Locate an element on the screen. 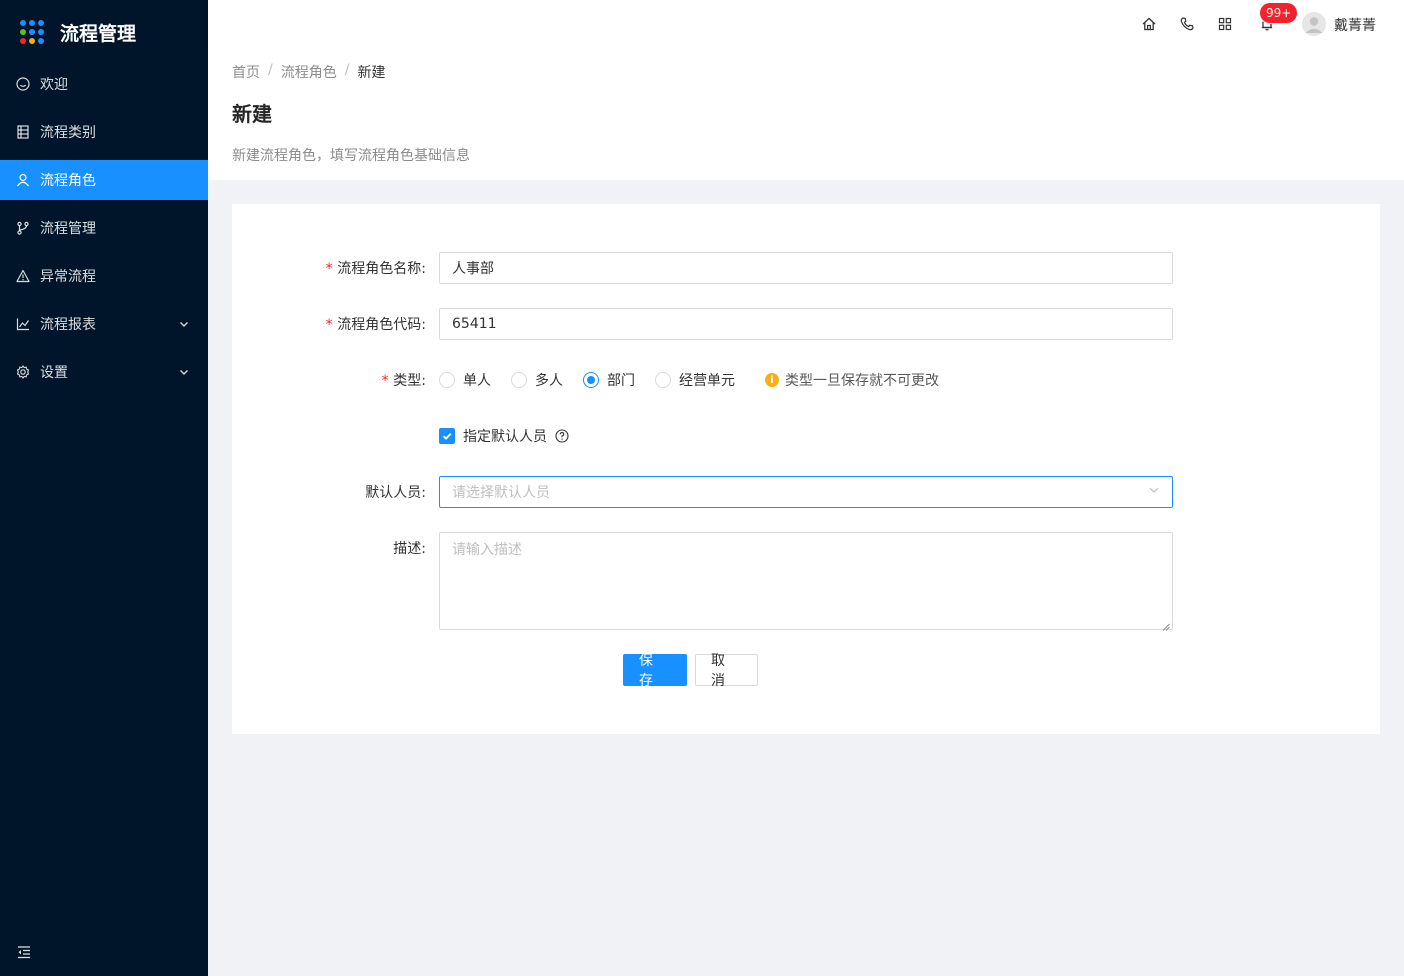 The image size is (1404, 976). username: 戴菁菁 is located at coordinates (1355, 25).